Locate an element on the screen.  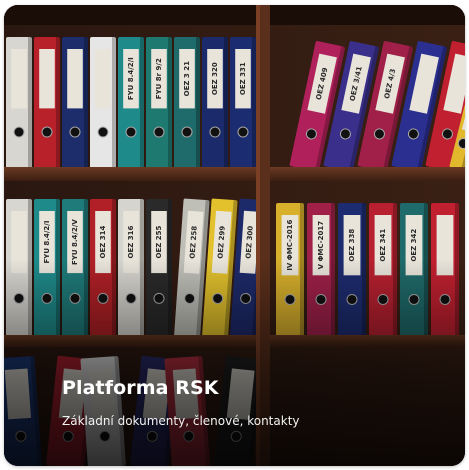
binder: OEZ 314 is located at coordinates (103, 268).